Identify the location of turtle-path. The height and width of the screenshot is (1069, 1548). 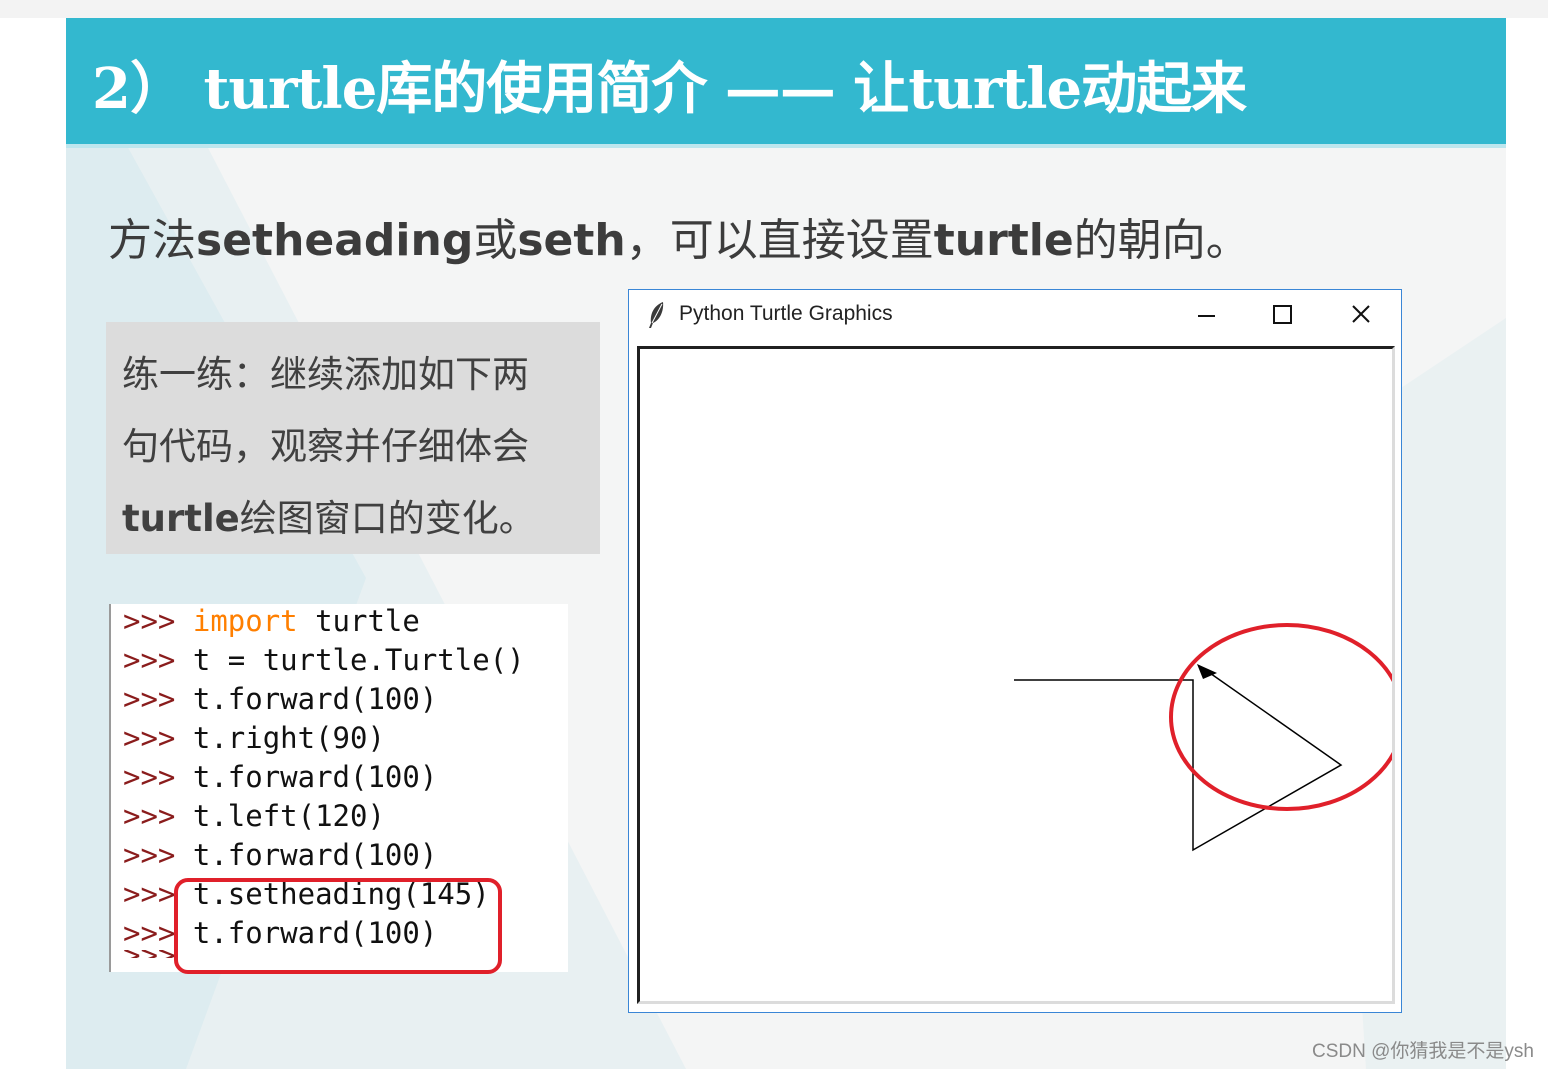
(1178, 761).